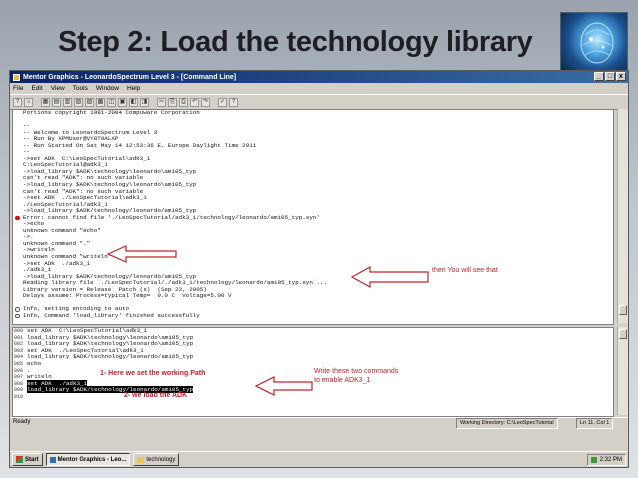  What do you see at coordinates (623, 334) in the screenshot?
I see `script-scroll-thumb` at bounding box center [623, 334].